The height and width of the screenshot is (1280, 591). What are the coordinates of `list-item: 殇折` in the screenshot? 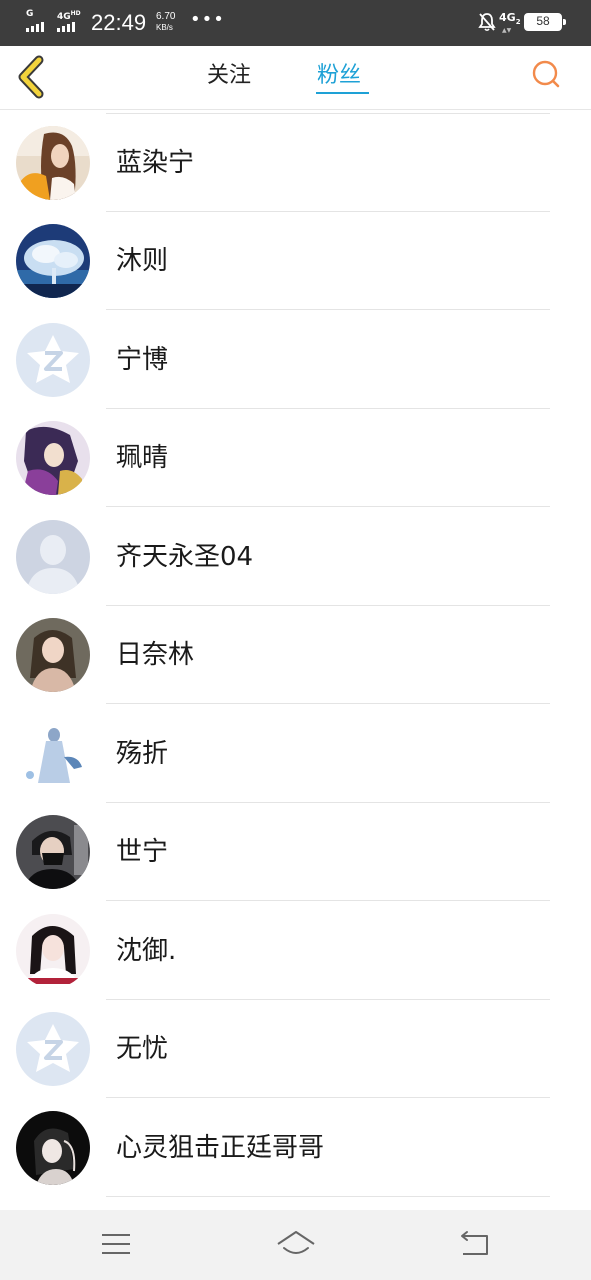 It's located at (295, 752).